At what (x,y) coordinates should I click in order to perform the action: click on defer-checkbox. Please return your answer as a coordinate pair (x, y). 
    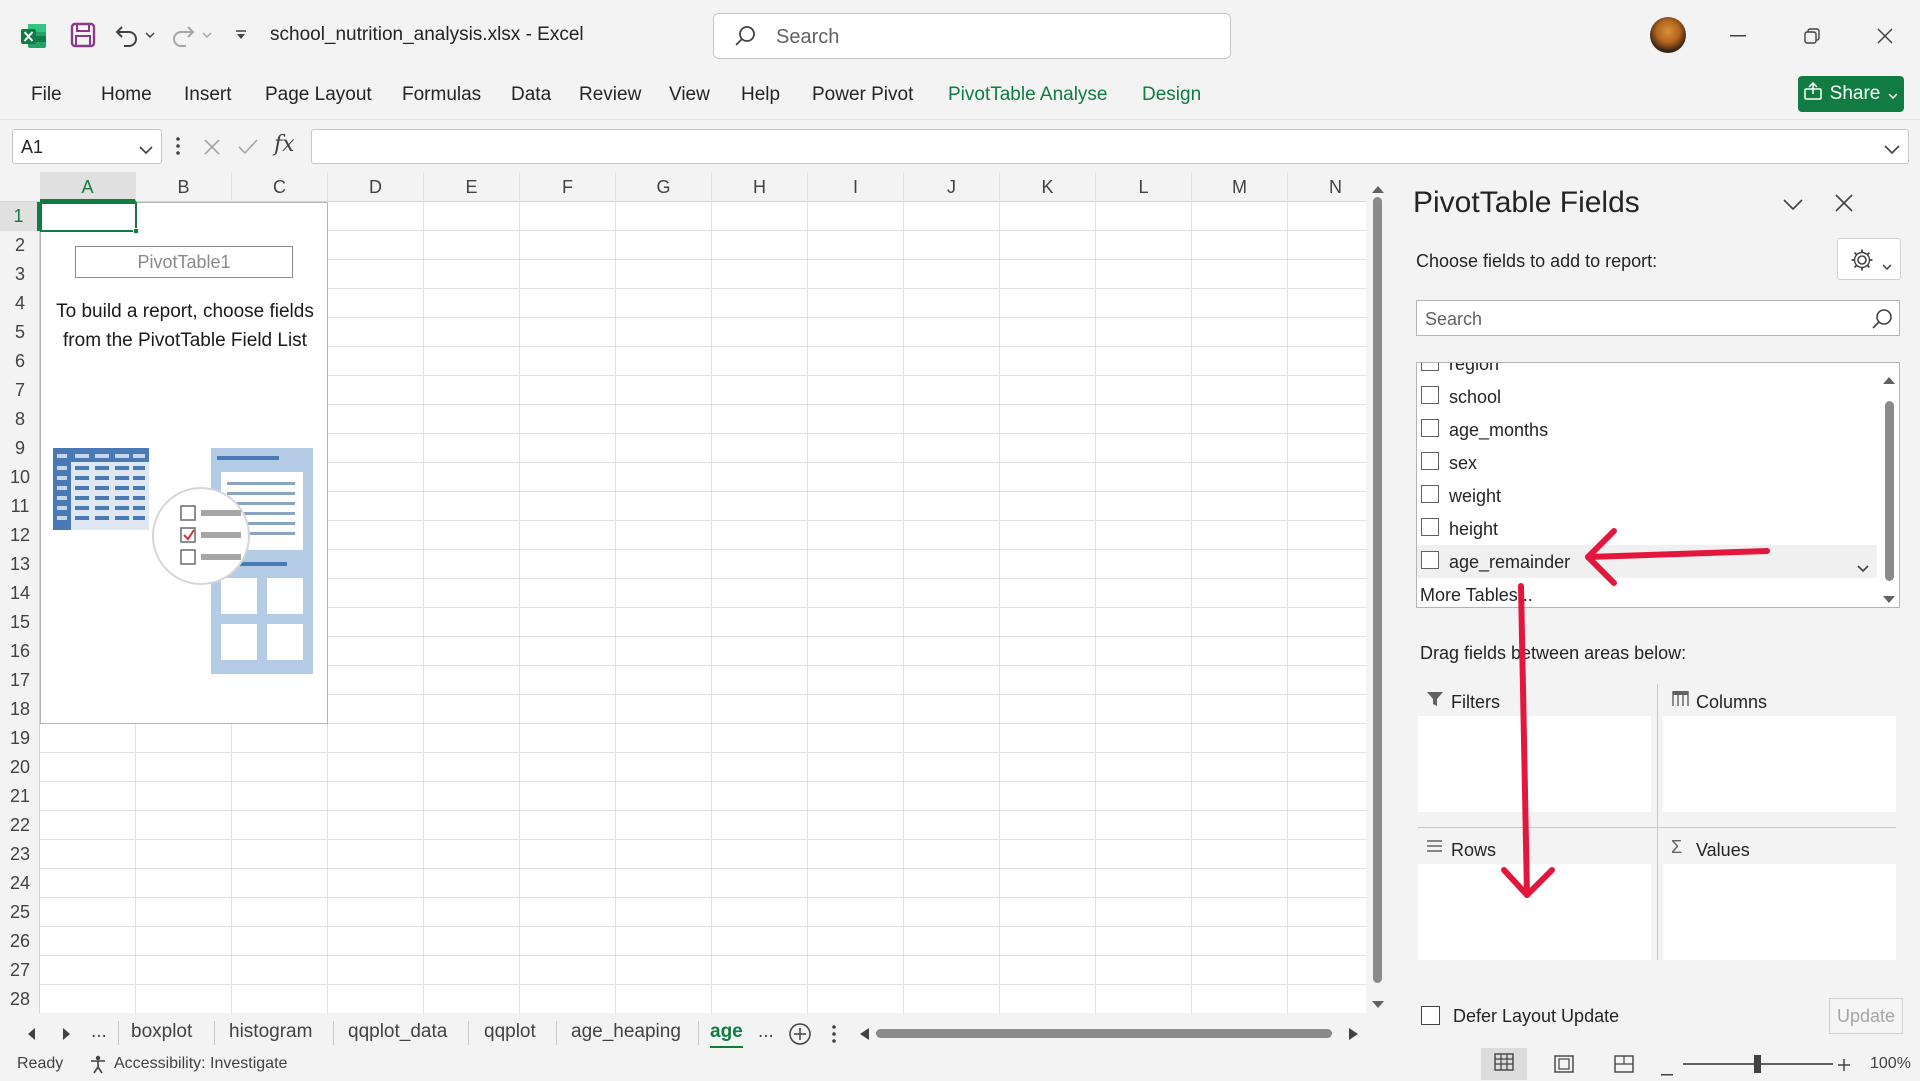
    Looking at the image, I should click on (1430, 1015).